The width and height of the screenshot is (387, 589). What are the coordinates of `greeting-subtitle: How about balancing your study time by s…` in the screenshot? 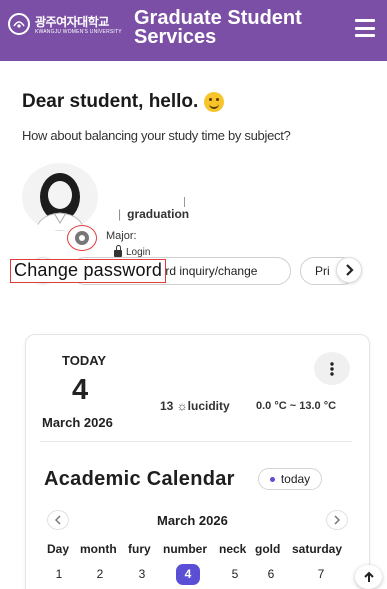 It's located at (156, 135).